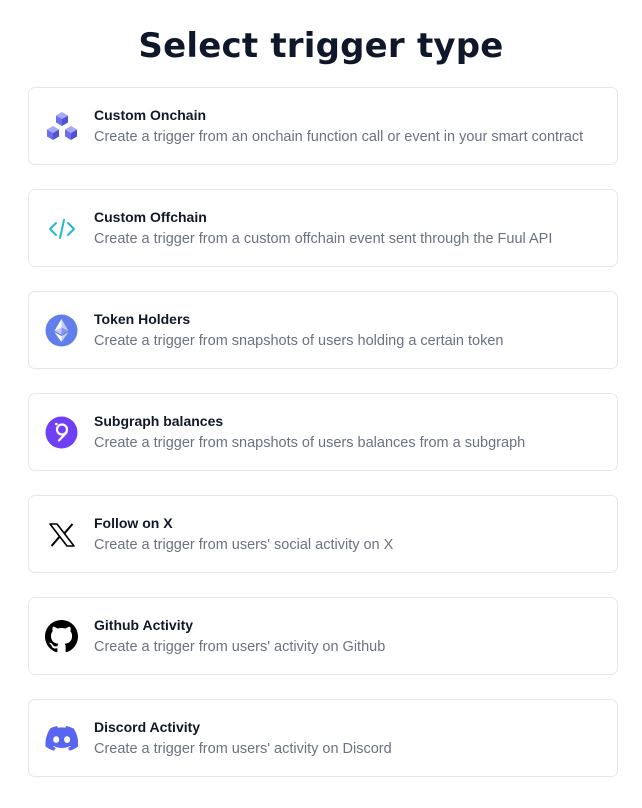  Describe the element at coordinates (144, 625) in the screenshot. I see `option-title: Github Activity` at that location.